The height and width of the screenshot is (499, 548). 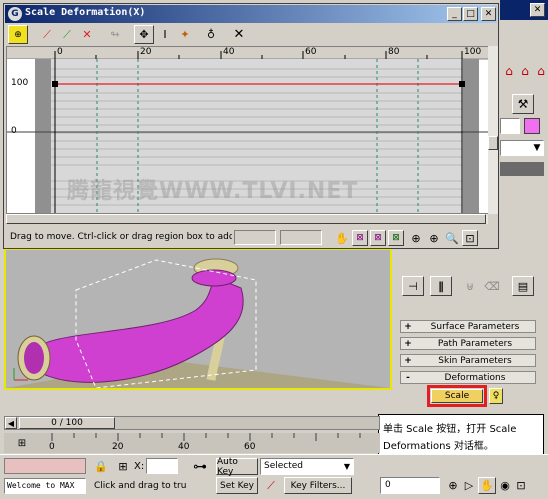 What do you see at coordinates (237, 485) in the screenshot?
I see `set-key-button: Set Key` at bounding box center [237, 485].